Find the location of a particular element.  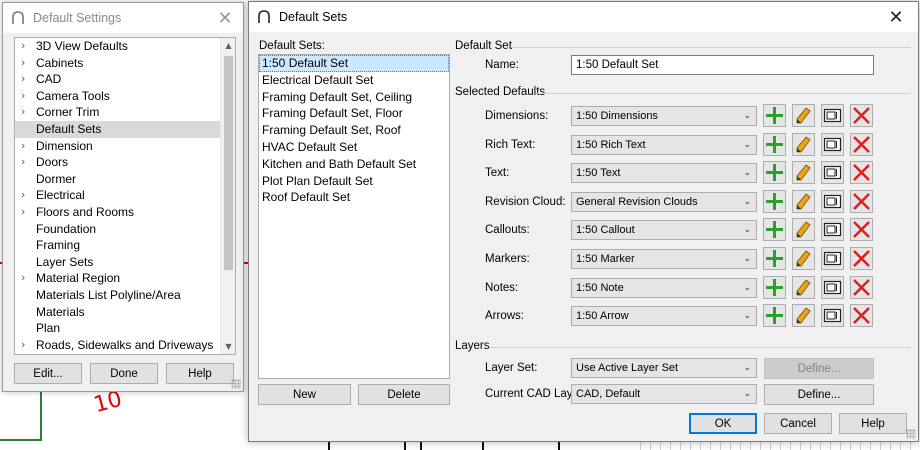

default-select-notes: 1:50 Note ⌄ is located at coordinates (664, 287).